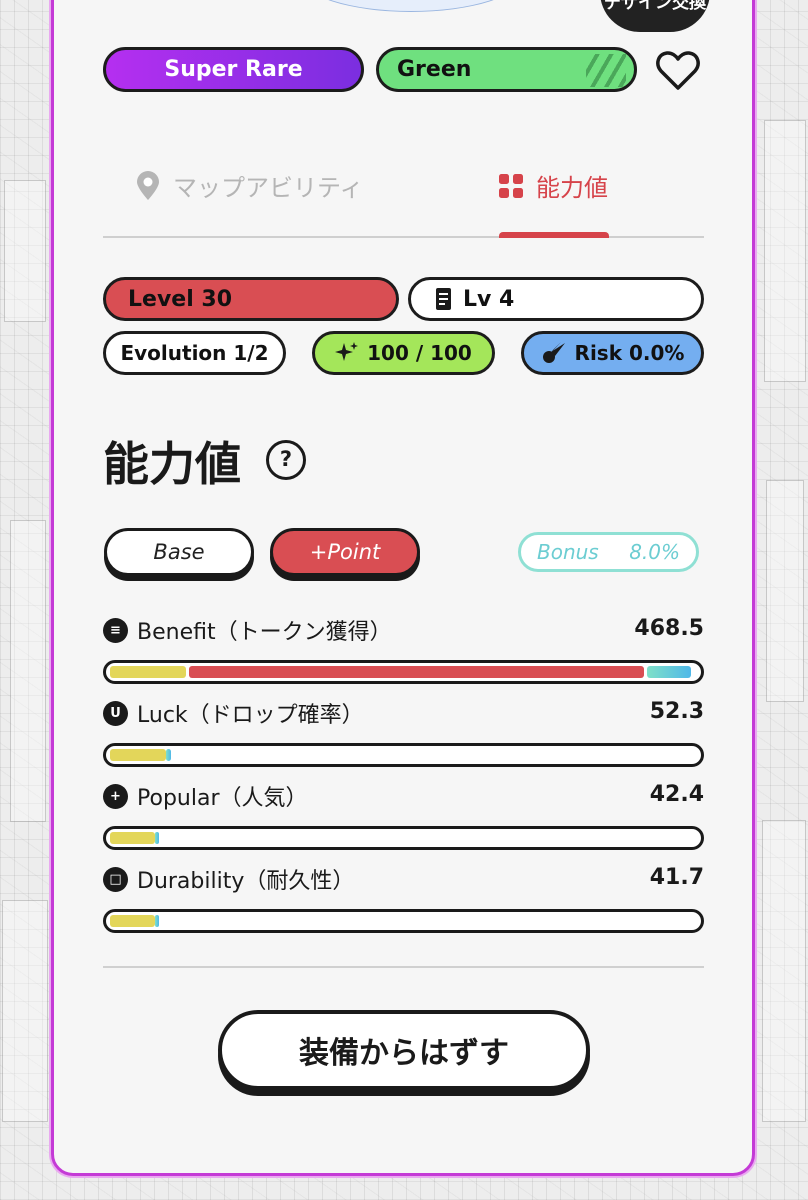 The height and width of the screenshot is (1200, 808). I want to click on stat-value: 41.7, so click(676, 877).